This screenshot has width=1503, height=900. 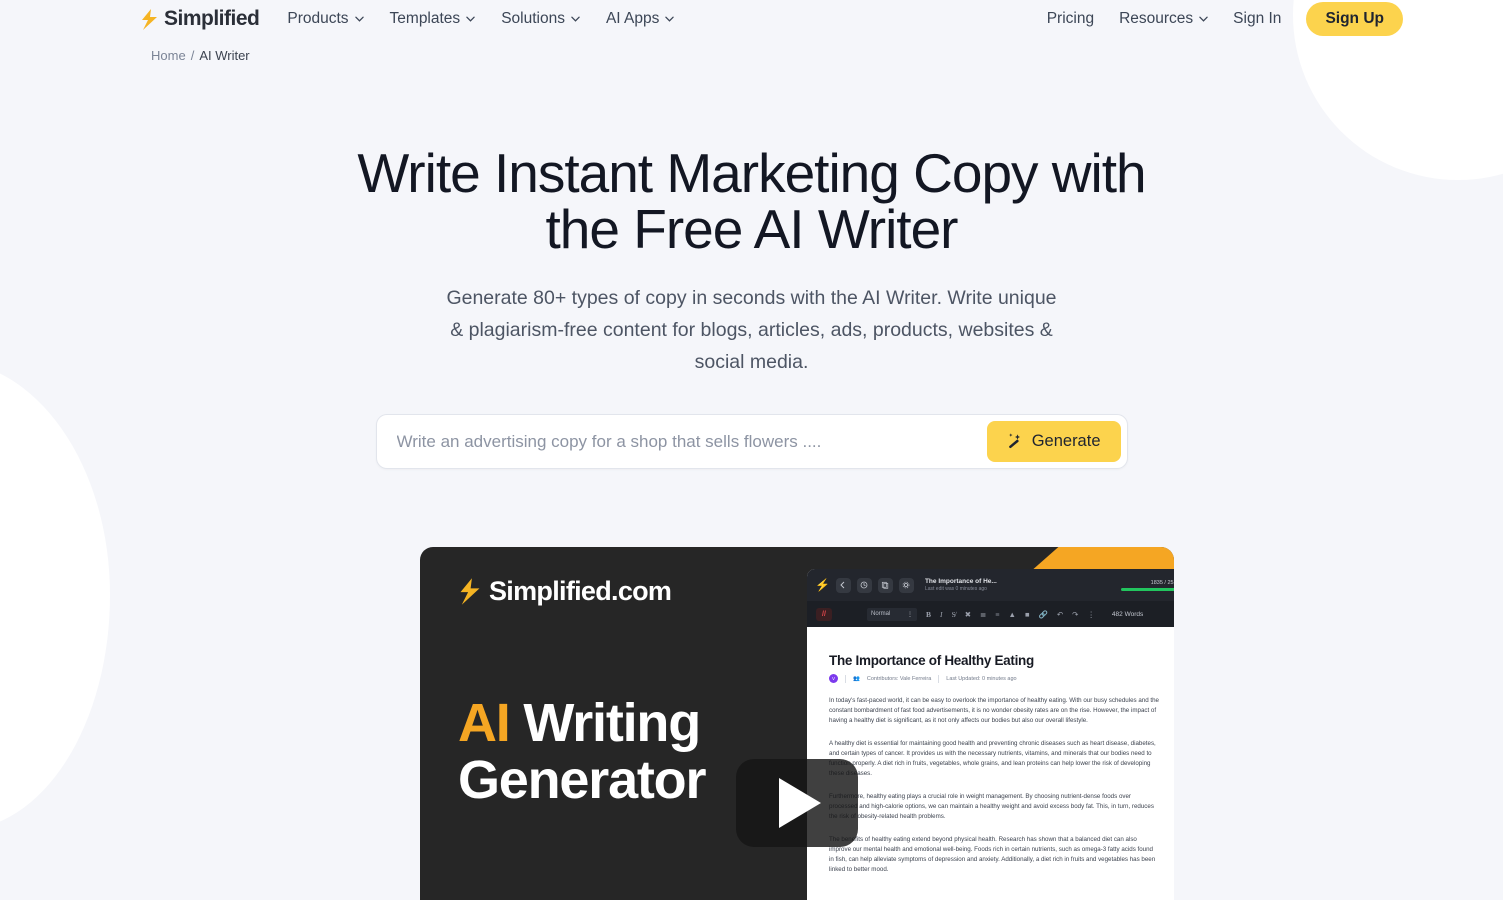 What do you see at coordinates (864, 585) in the screenshot?
I see `history-icon` at bounding box center [864, 585].